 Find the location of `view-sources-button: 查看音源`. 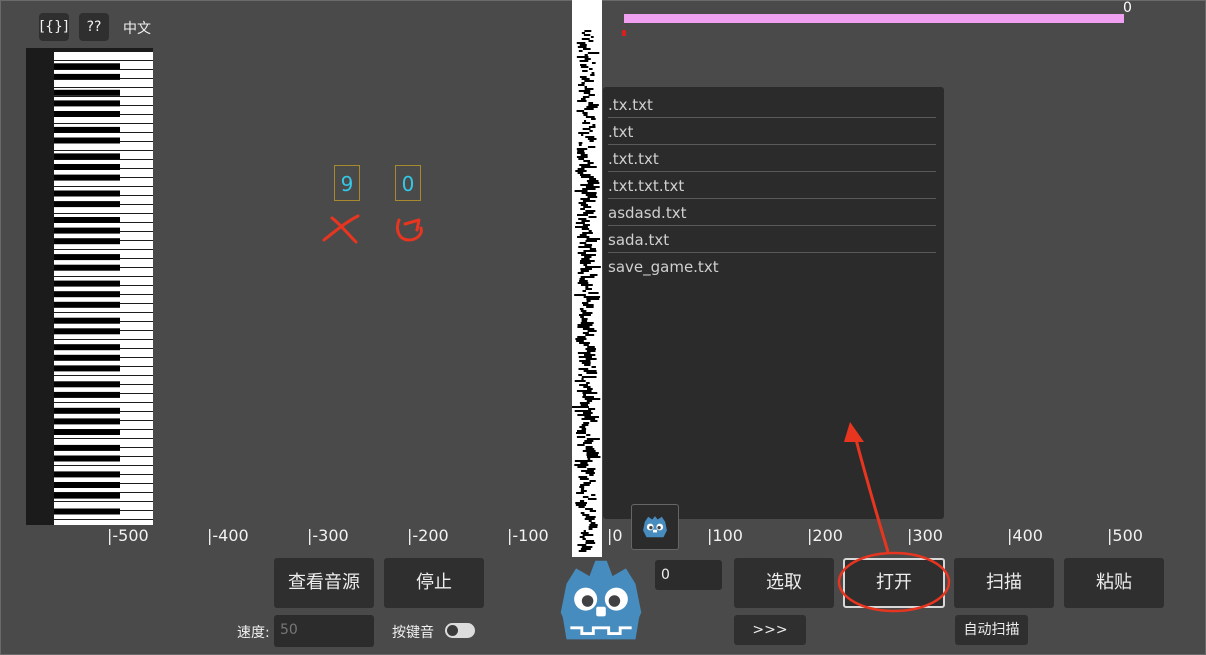

view-sources-button: 查看音源 is located at coordinates (324, 583).